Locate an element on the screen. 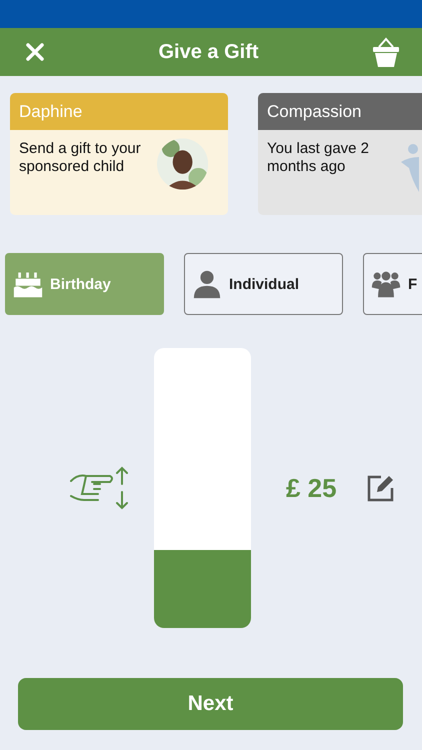 The width and height of the screenshot is (422, 750). gift-type-tab: F is located at coordinates (392, 284).